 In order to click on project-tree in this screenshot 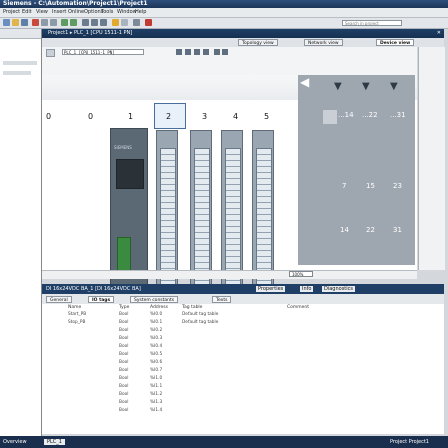, I will do `click(21, 232)`.